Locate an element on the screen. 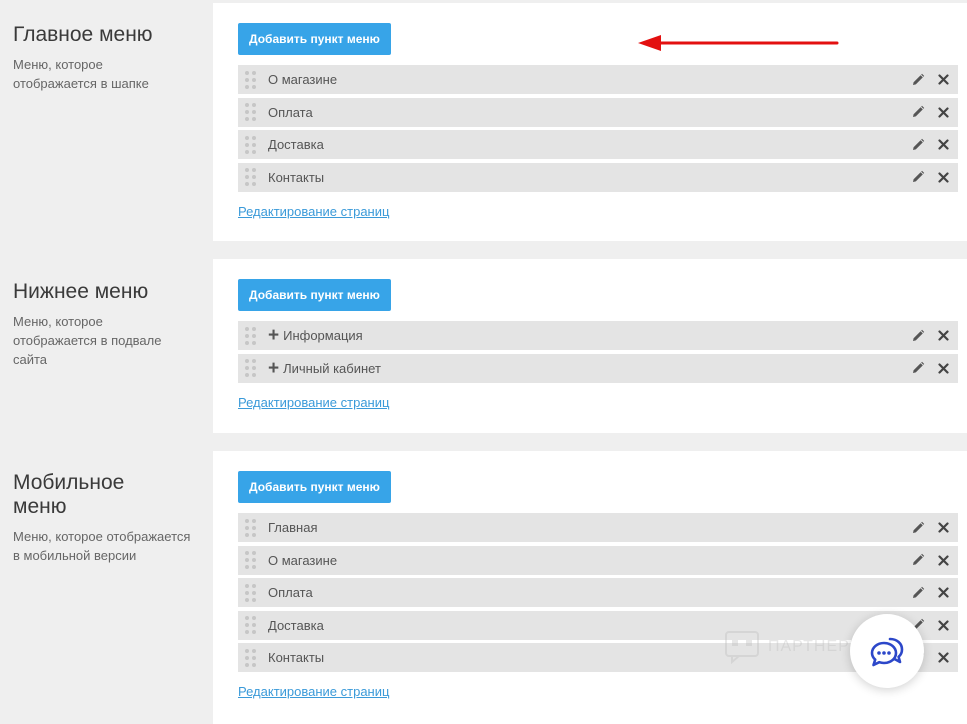 Image resolution: width=967 pixels, height=724 pixels. menu-items-list: + Информация + Личный кабинет is located at coordinates (598, 353).